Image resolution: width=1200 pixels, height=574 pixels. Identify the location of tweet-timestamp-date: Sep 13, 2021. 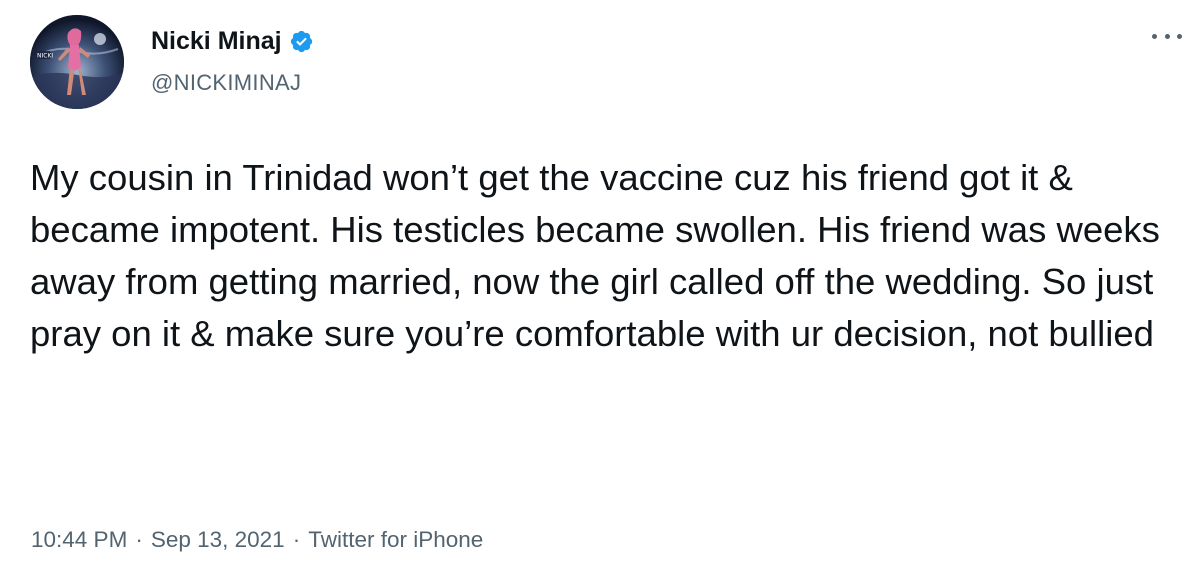
(218, 540).